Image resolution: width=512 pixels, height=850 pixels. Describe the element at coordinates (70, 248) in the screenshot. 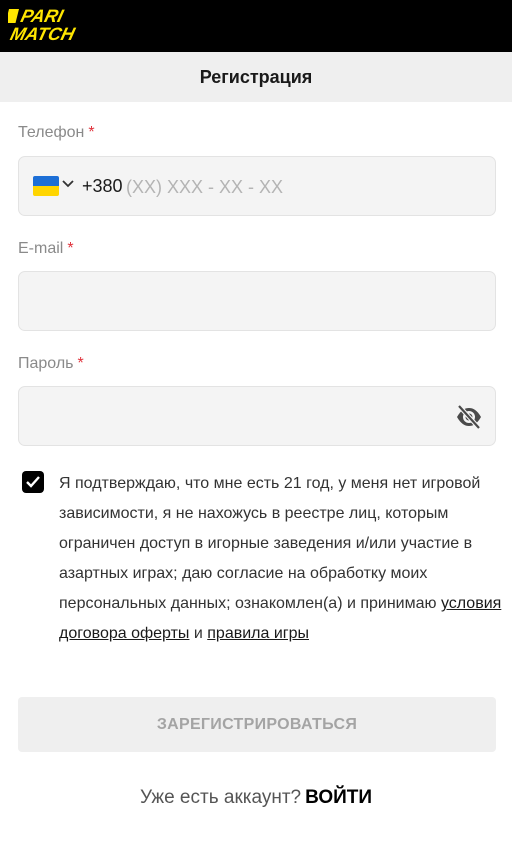

I see `email-required-mark: *` at that location.